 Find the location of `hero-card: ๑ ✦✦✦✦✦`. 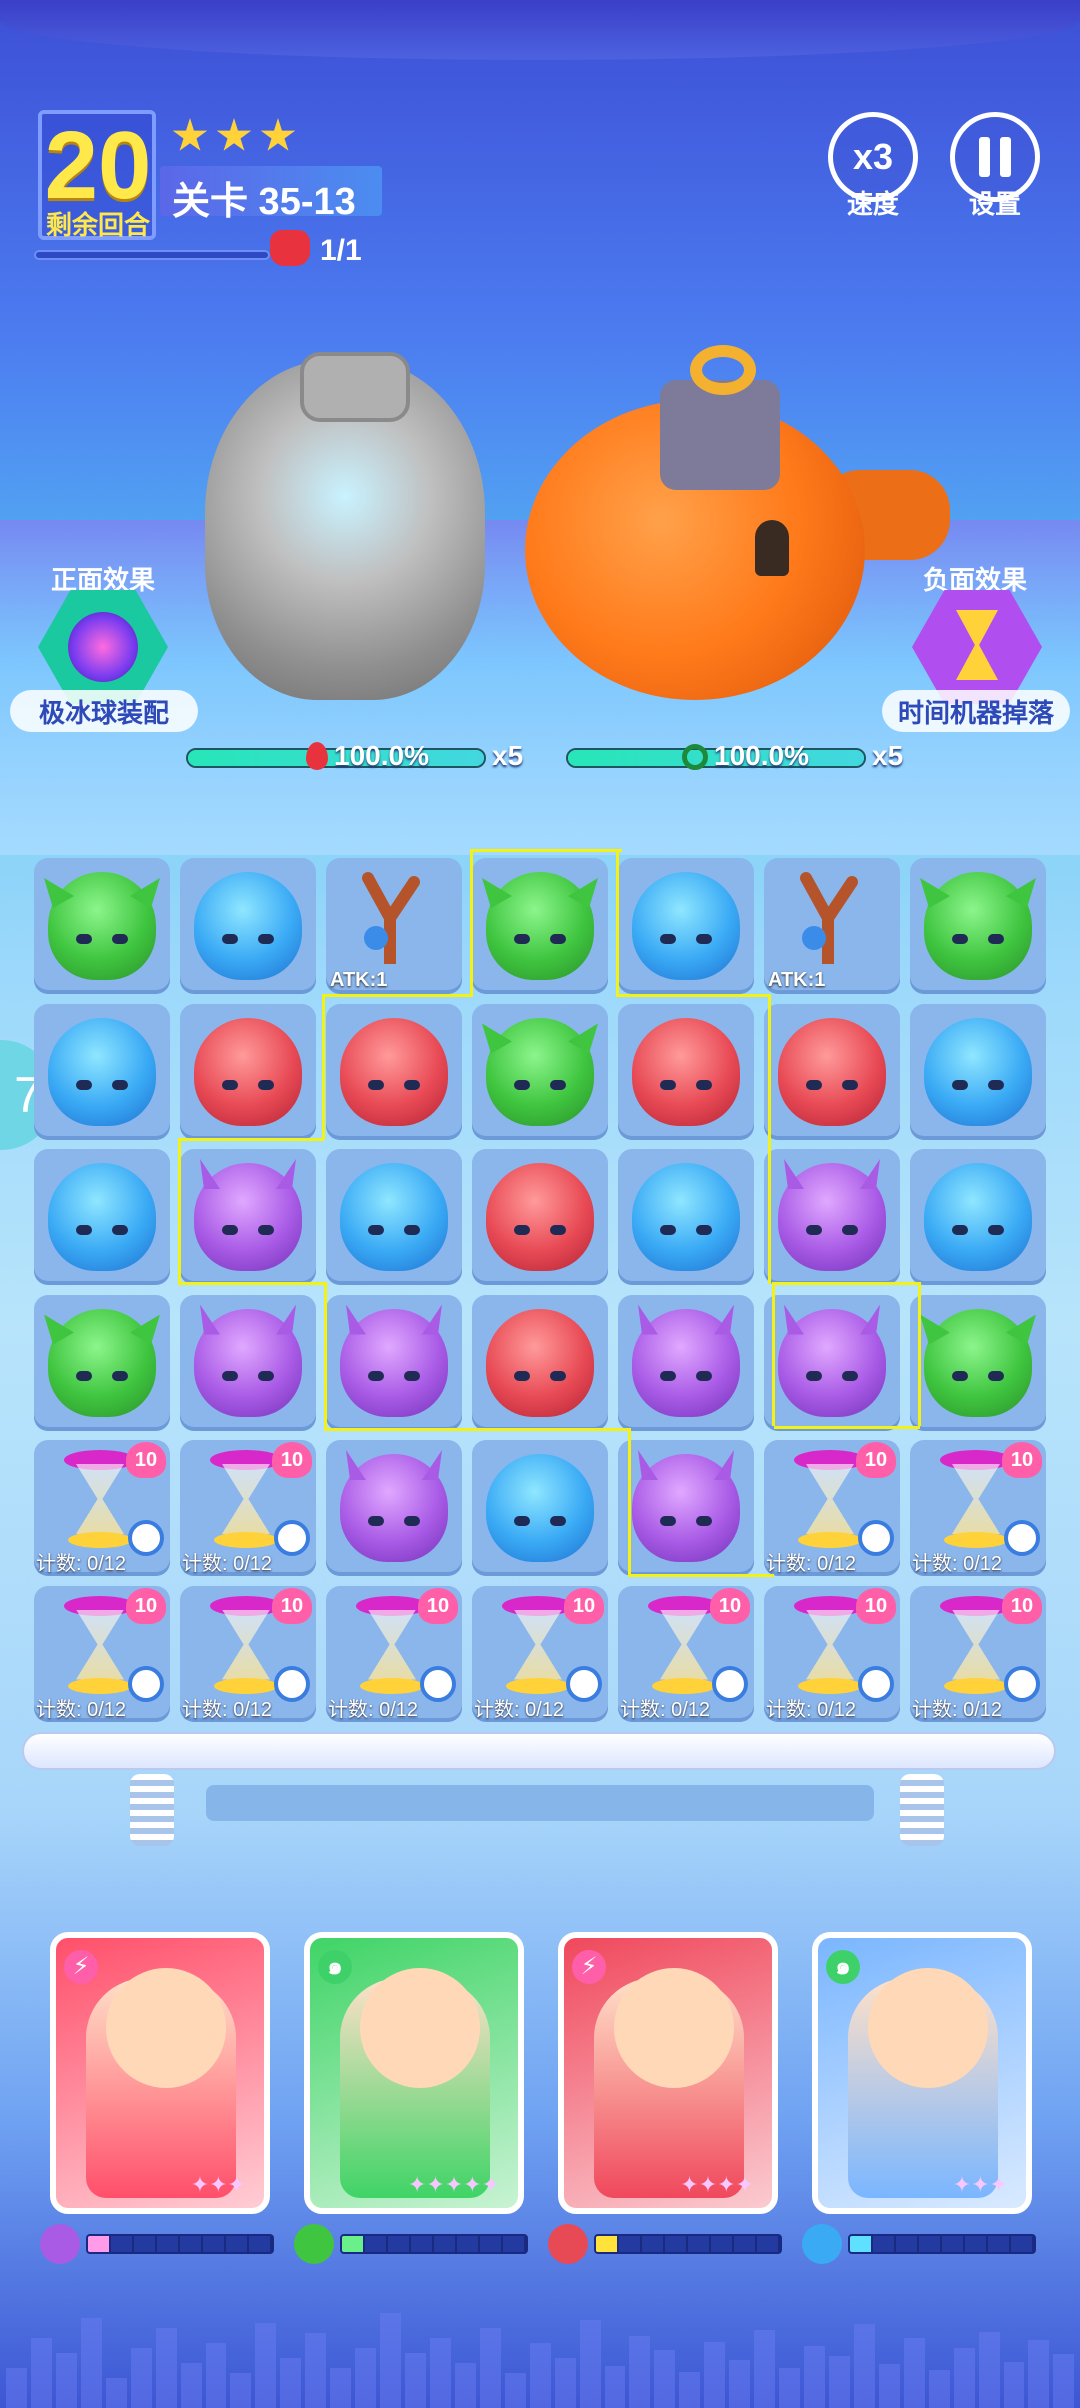

hero-card: ๑ ✦✦✦✦✦ is located at coordinates (414, 2073).